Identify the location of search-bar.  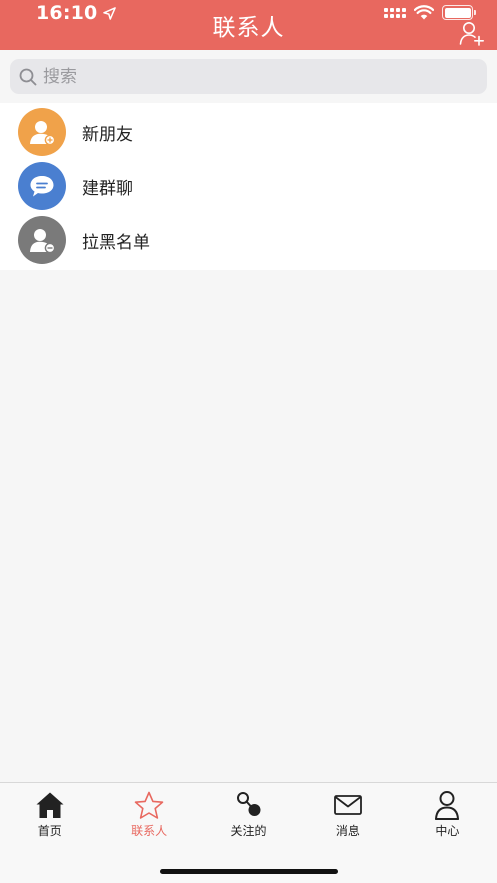
(248, 76).